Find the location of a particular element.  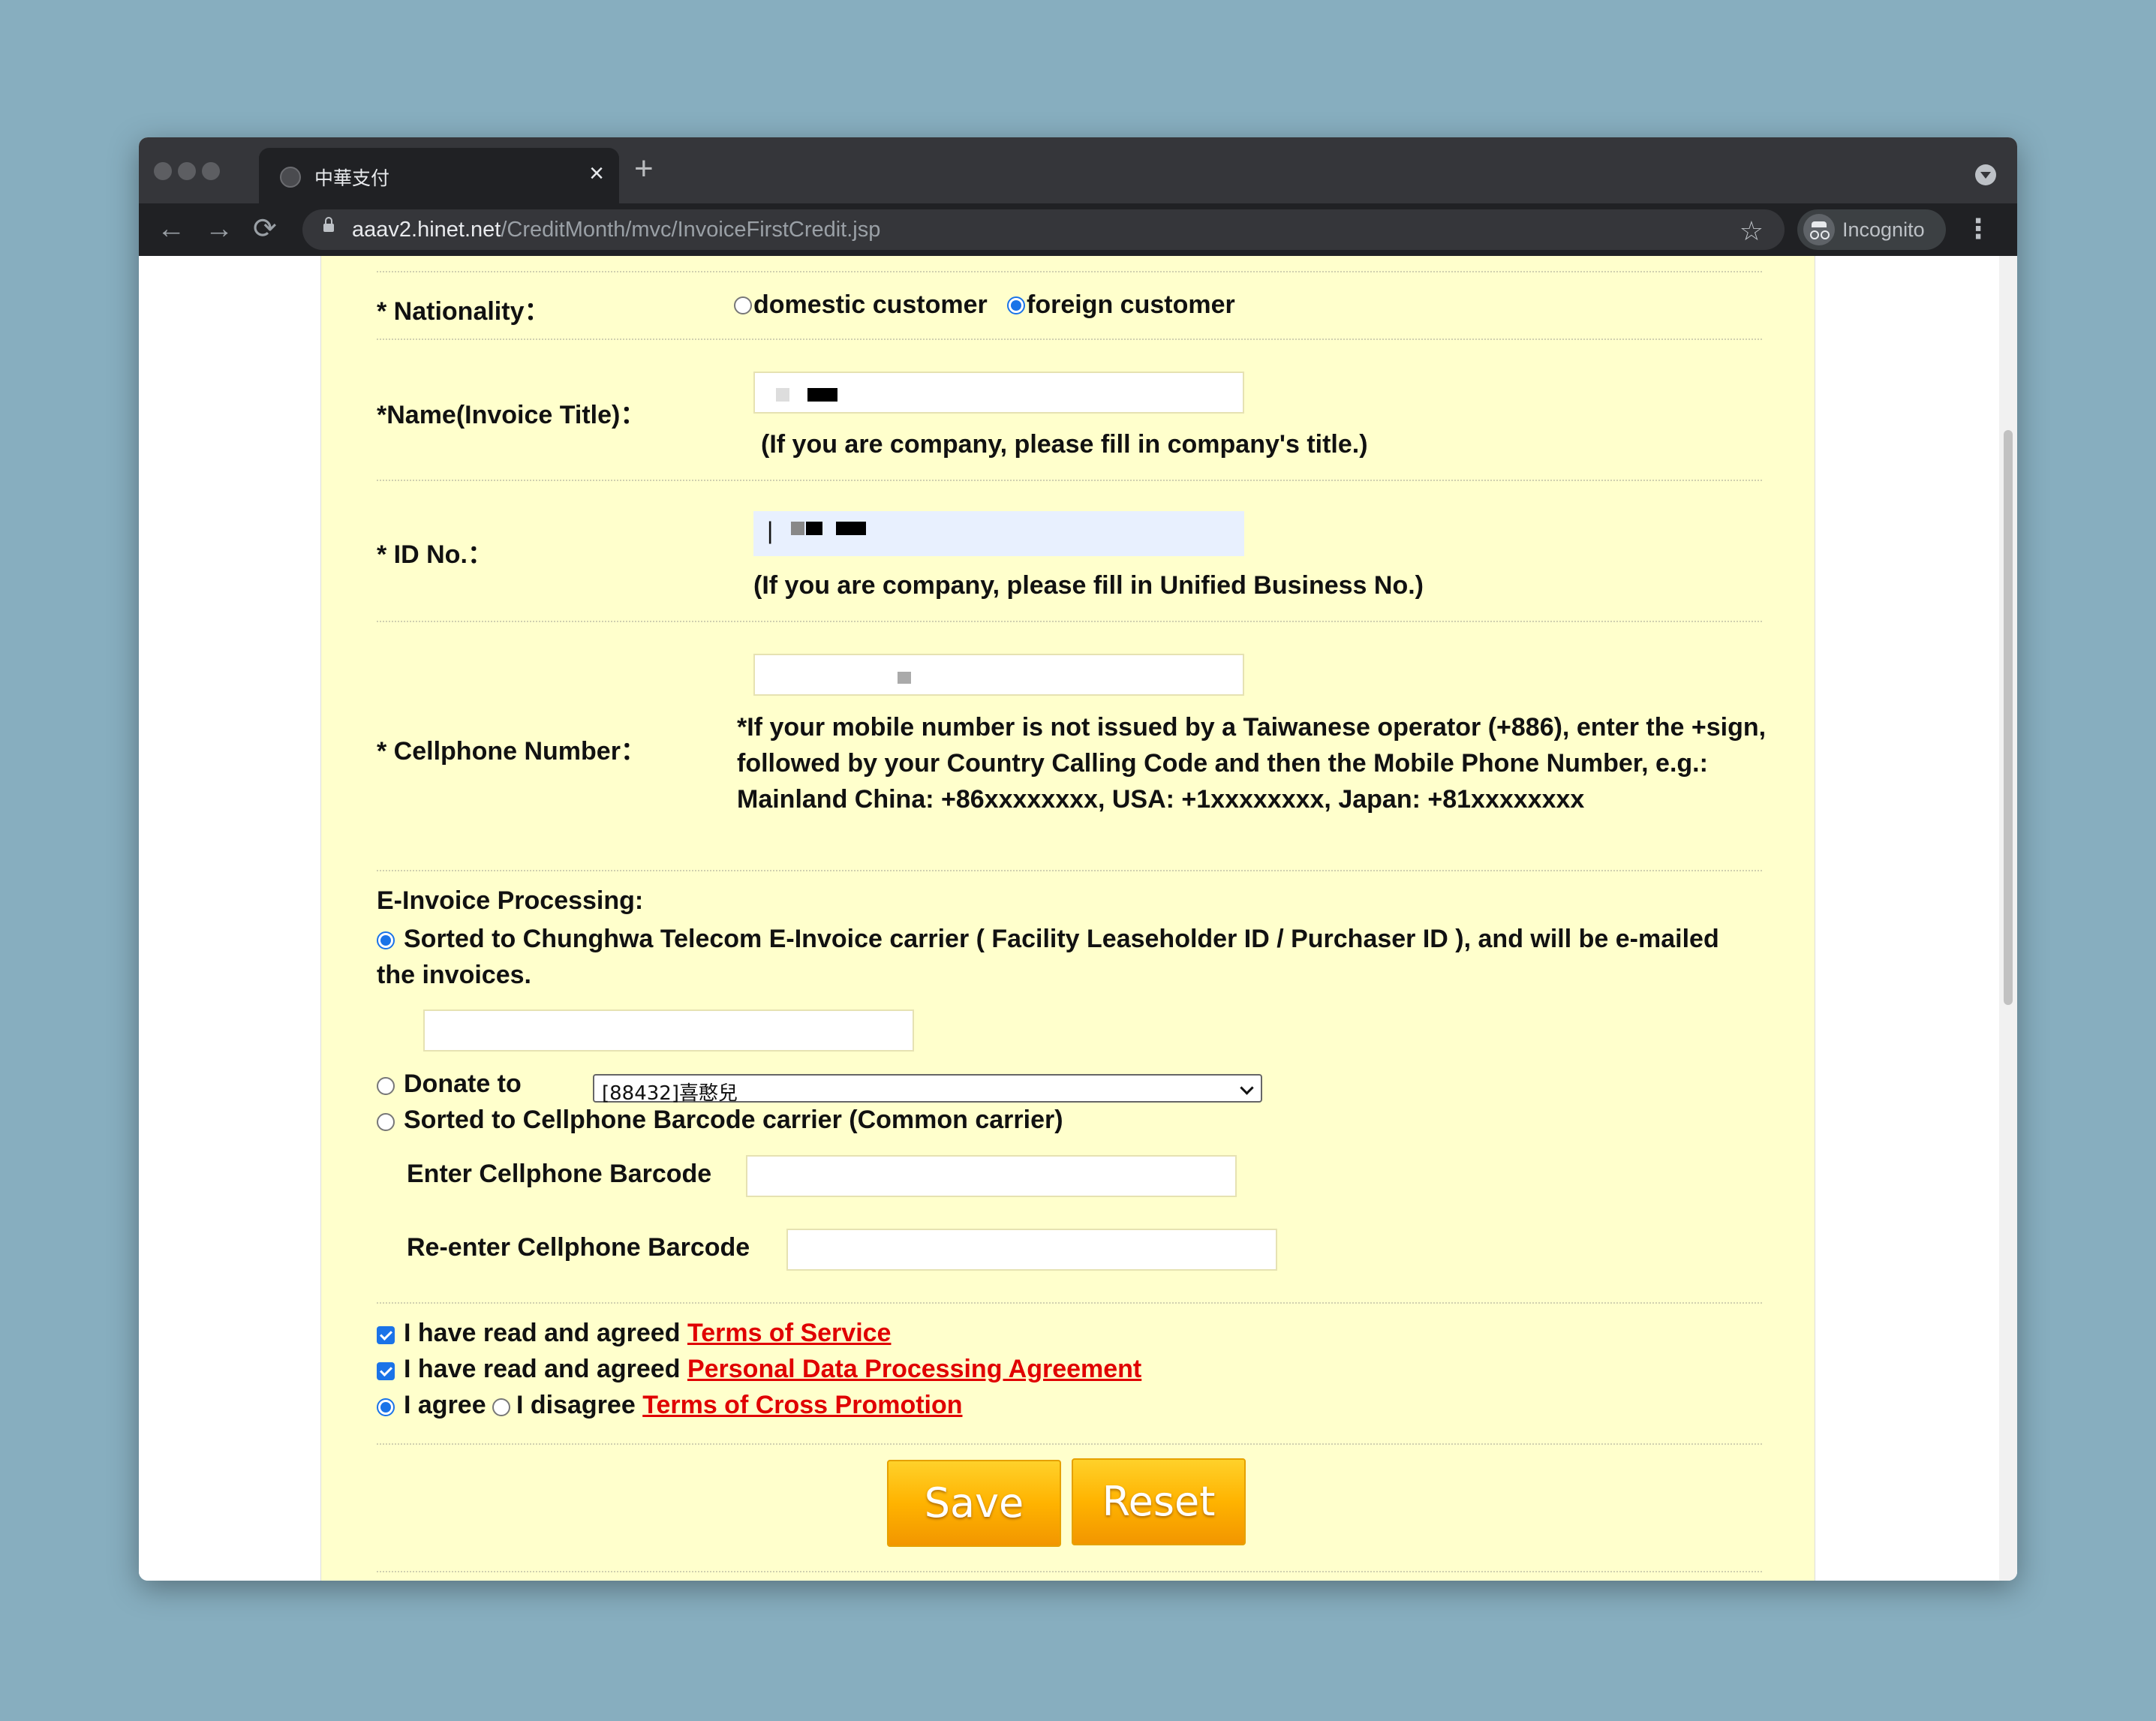

chunghwa-email-input is located at coordinates (668, 1030).